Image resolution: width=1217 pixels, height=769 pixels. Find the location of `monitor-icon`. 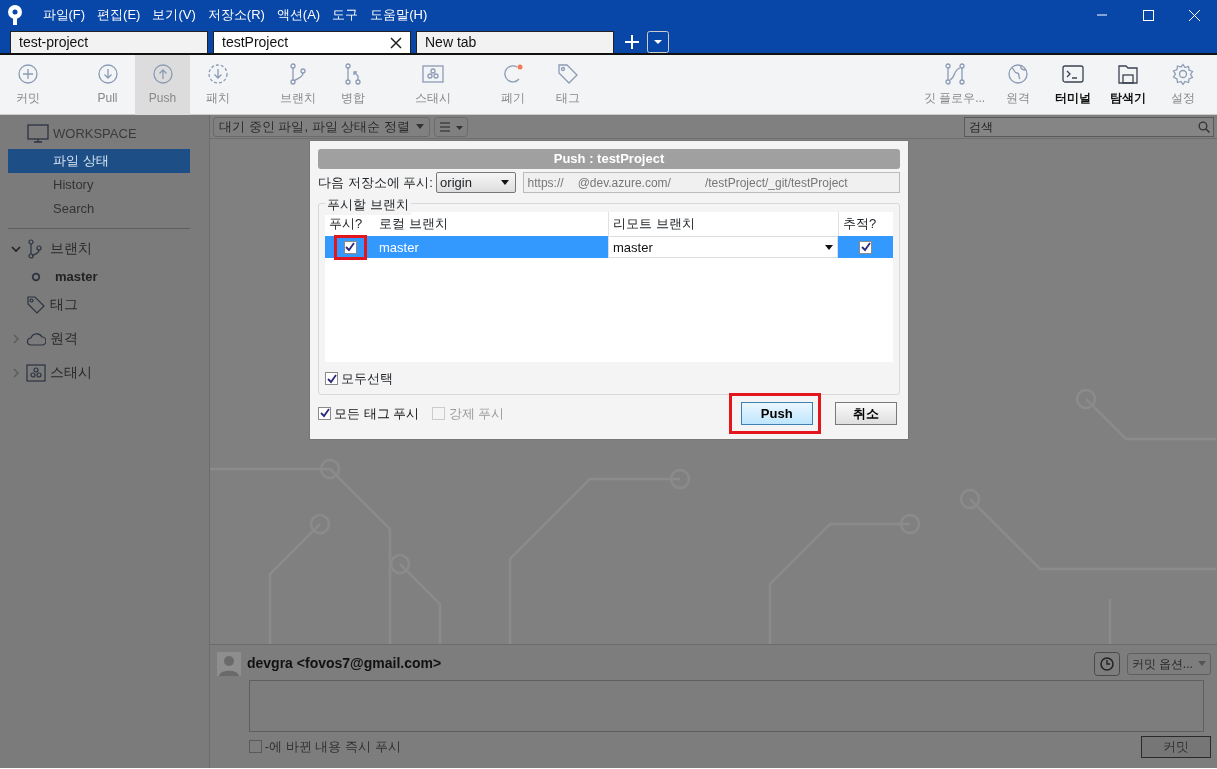

monitor-icon is located at coordinates (38, 133).